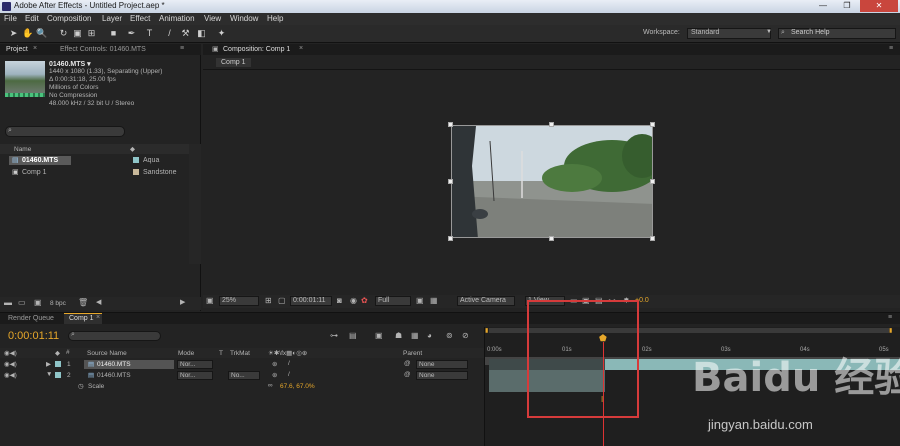 Image resolution: width=900 pixels, height=446 pixels. I want to click on puppet-tool-icon: ✦, so click(221, 33).